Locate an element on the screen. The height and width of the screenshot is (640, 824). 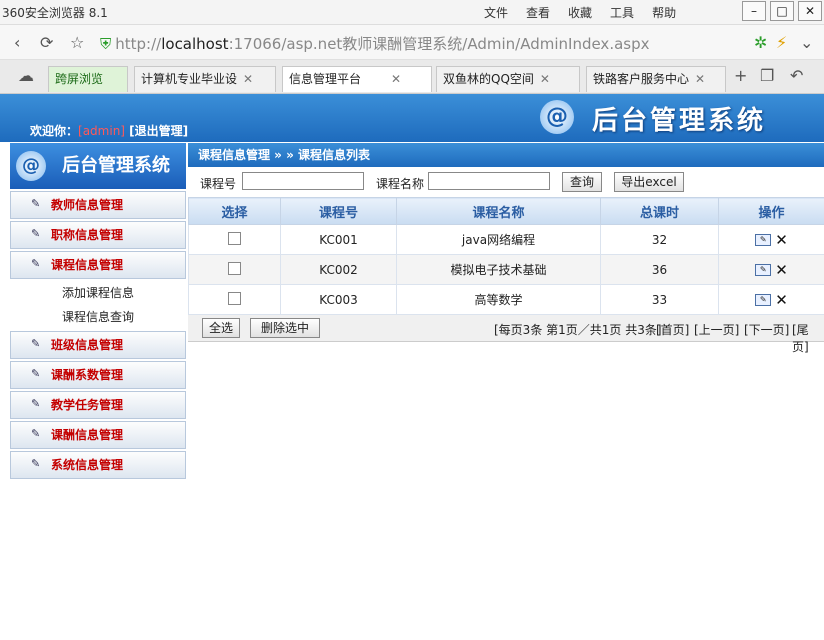
back-icon: ‹ is located at coordinates (17, 42).